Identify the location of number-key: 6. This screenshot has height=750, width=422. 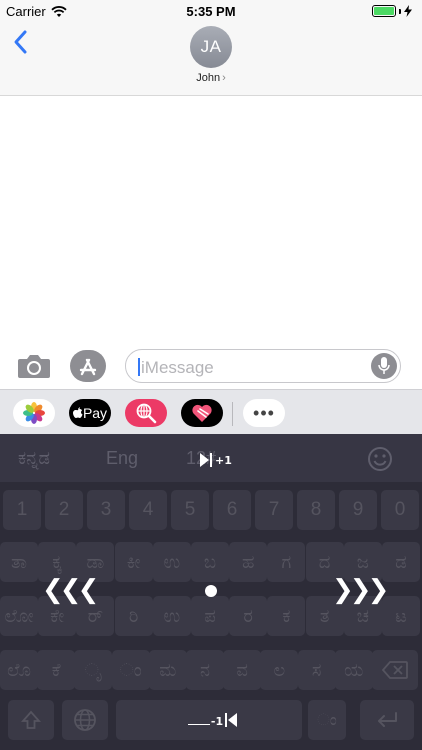
(232, 510).